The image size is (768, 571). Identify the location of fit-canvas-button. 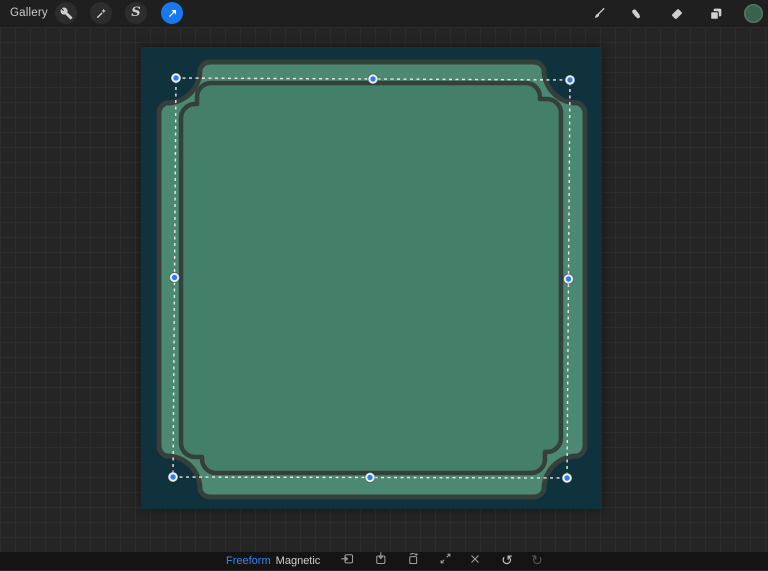
(445, 561).